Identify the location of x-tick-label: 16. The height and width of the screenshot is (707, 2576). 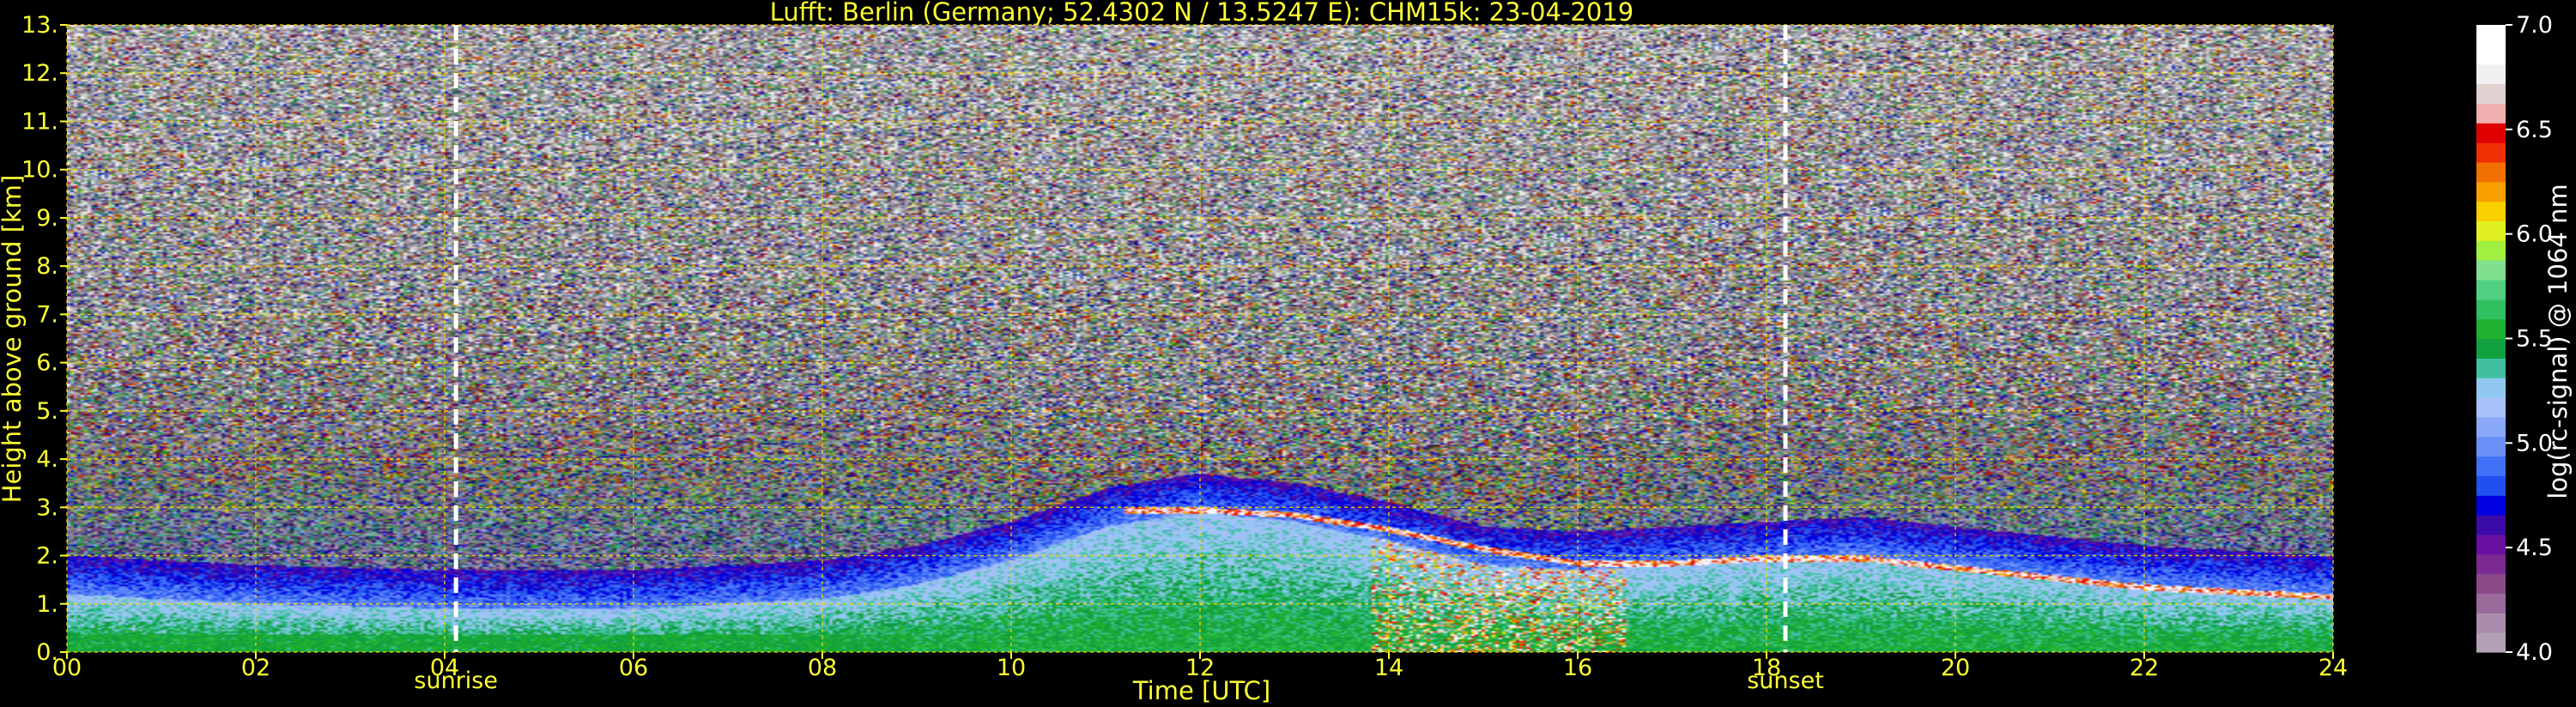
(1577, 668).